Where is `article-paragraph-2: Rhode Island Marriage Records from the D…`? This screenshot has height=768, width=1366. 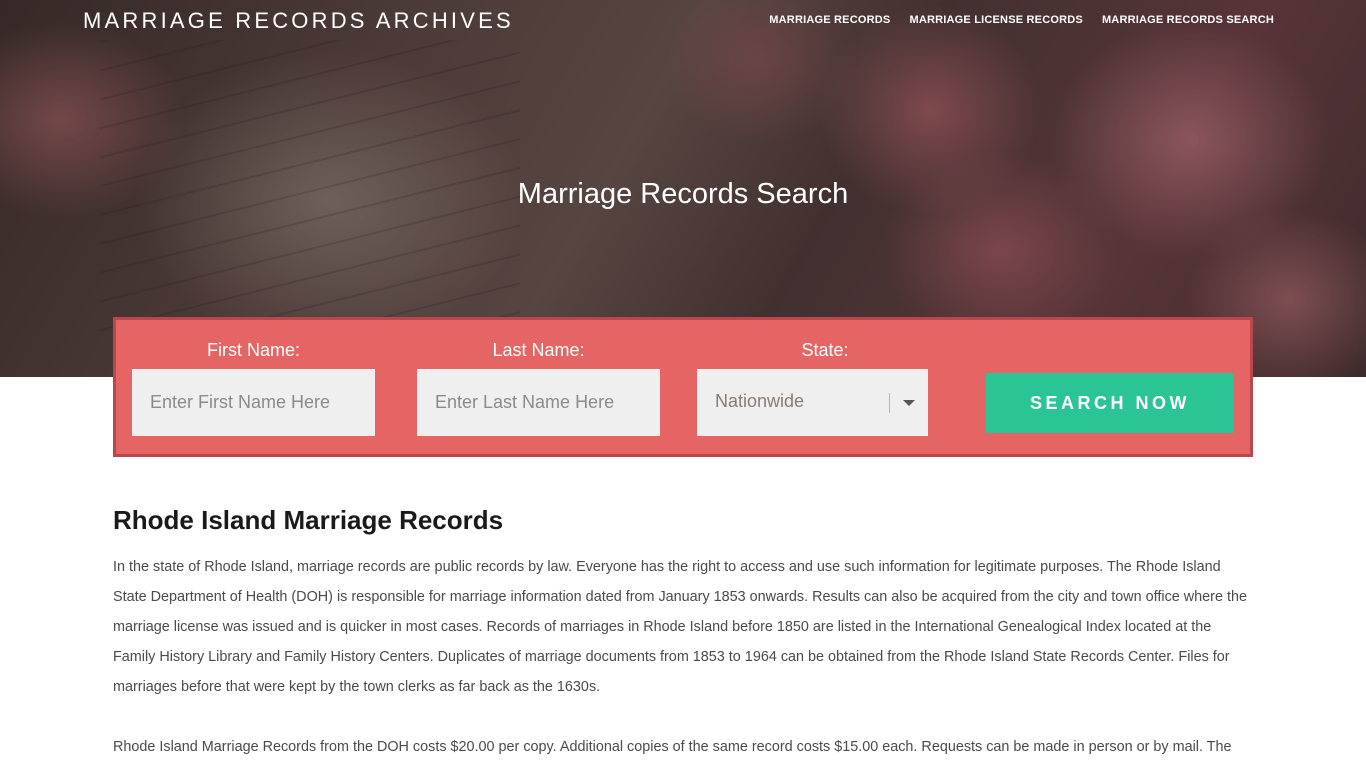
article-paragraph-2: Rhode Island Marriage Records from the D… is located at coordinates (672, 747).